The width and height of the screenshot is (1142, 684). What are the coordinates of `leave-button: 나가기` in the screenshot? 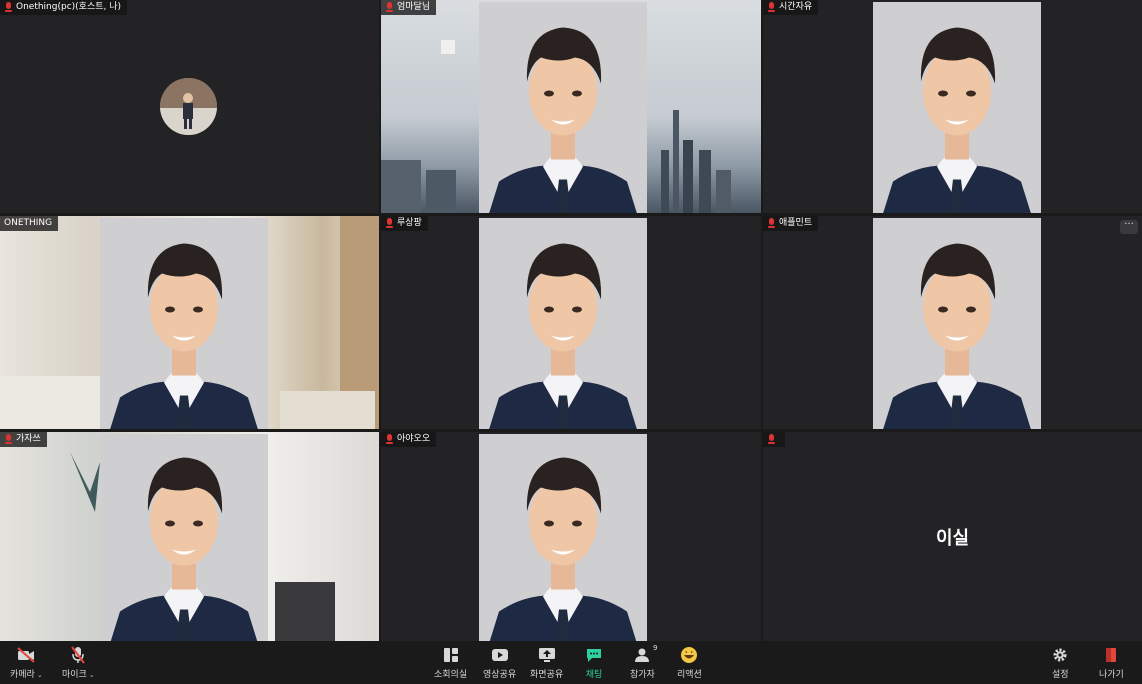 It's located at (1111, 663).